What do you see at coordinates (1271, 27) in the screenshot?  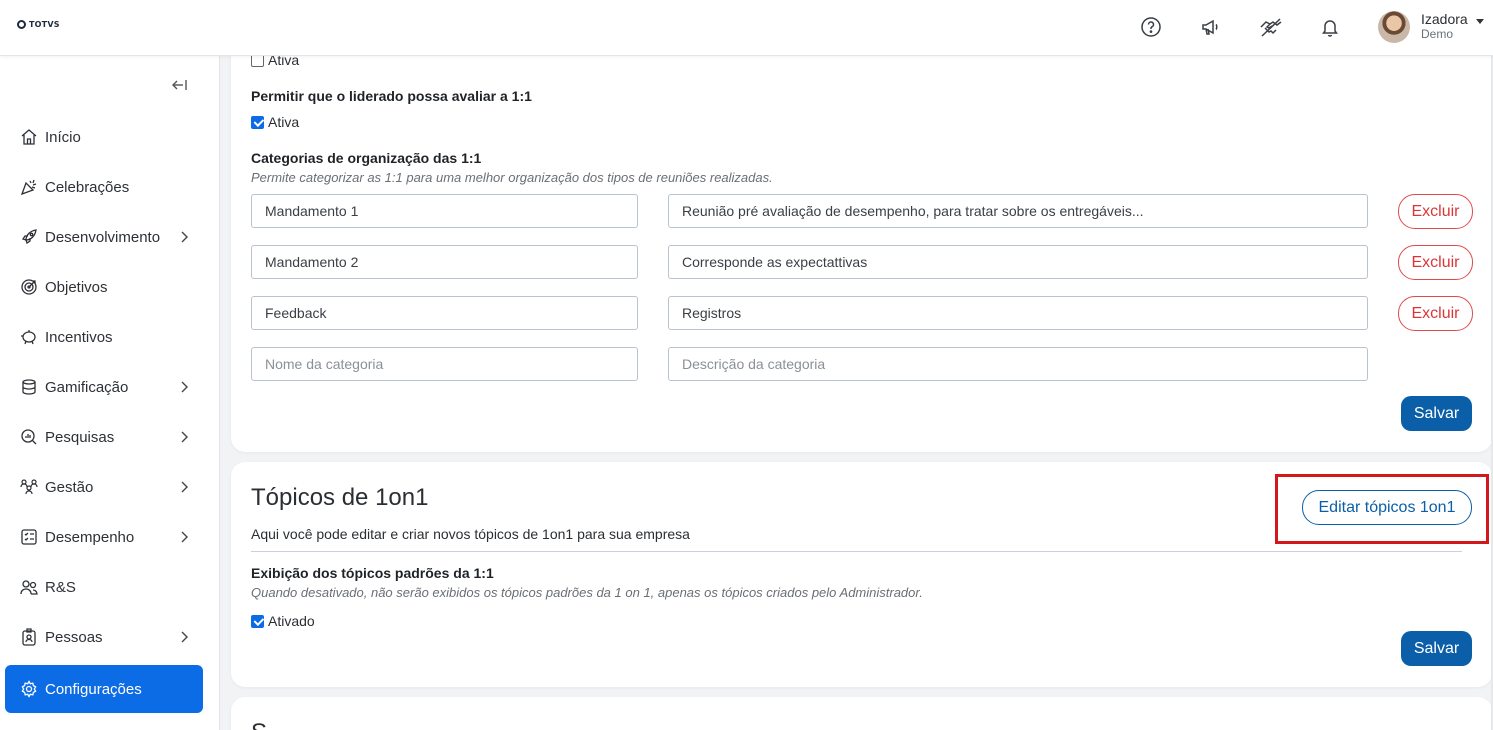 I see `handshake-icon` at bounding box center [1271, 27].